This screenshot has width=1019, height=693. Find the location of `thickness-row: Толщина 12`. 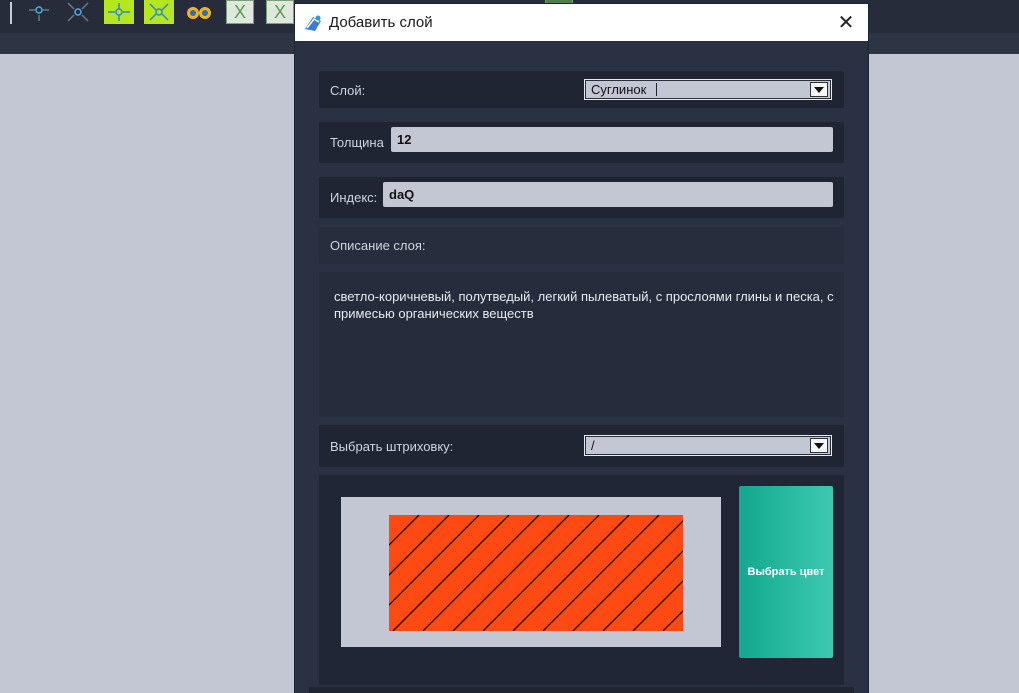

thickness-row: Толщина 12 is located at coordinates (581, 142).